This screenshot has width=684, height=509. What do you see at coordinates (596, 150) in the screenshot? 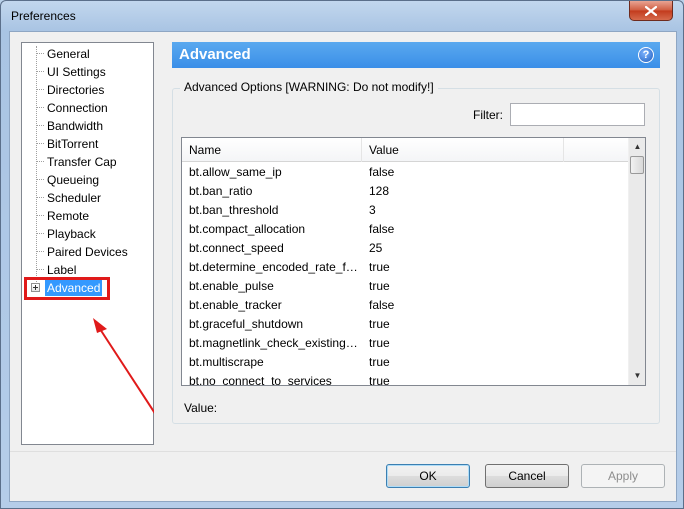
I see `column-header-empty` at bounding box center [596, 150].